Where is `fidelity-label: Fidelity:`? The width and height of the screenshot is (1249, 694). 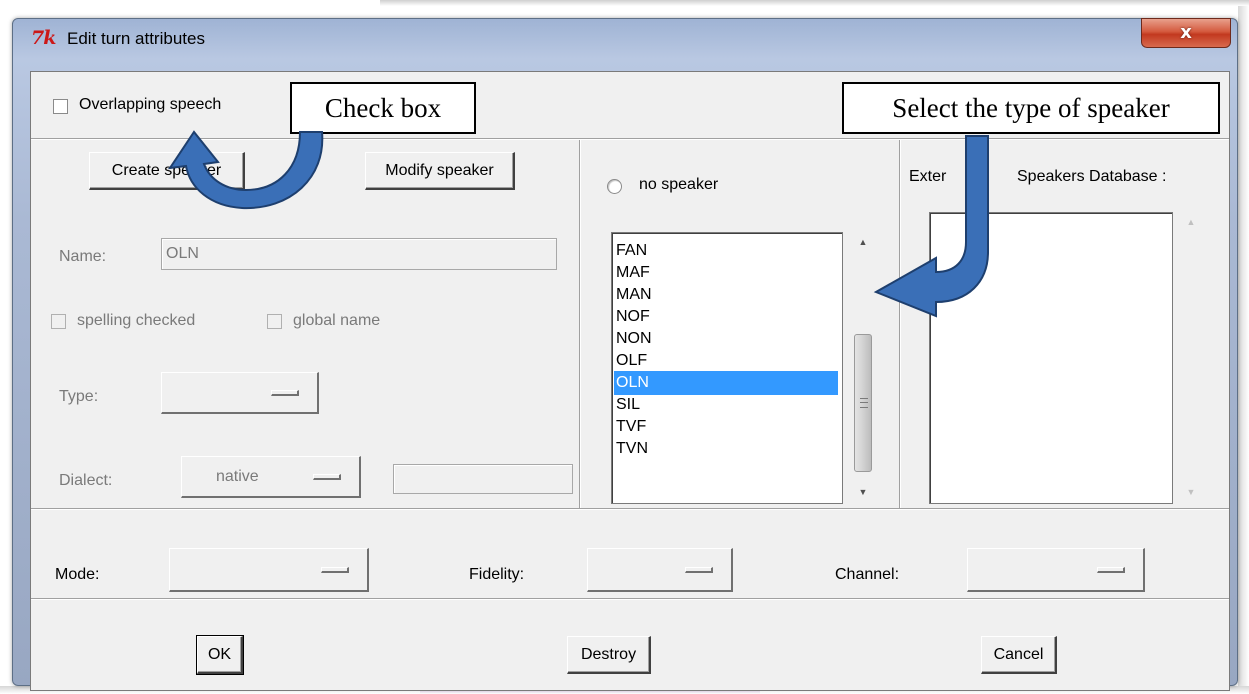
fidelity-label: Fidelity: is located at coordinates (497, 574).